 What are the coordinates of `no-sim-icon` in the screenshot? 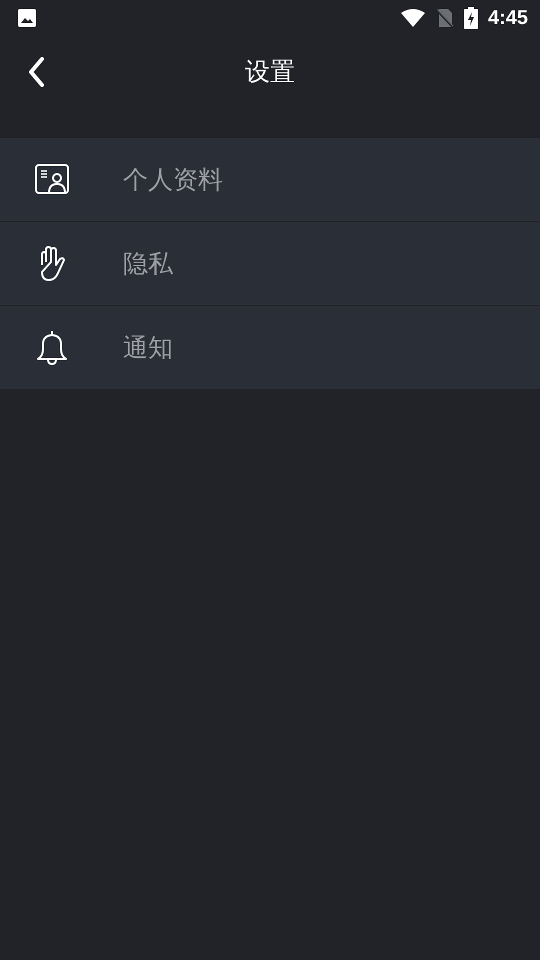 It's located at (445, 18).